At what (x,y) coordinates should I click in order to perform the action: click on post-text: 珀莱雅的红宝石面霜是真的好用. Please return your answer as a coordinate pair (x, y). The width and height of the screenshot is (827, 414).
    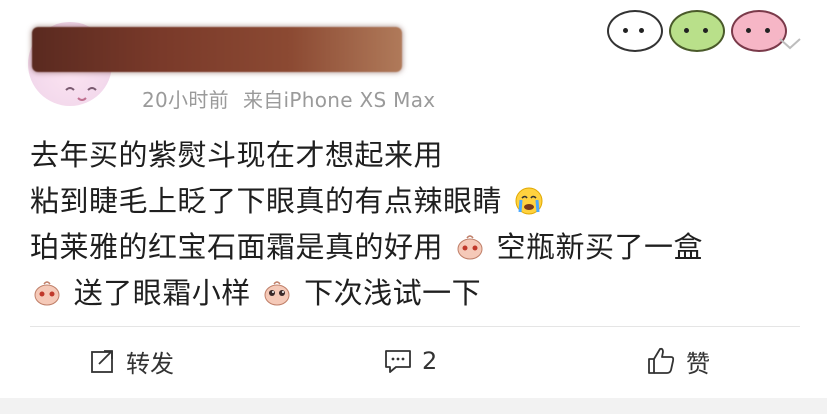
    Looking at the image, I should click on (237, 247).